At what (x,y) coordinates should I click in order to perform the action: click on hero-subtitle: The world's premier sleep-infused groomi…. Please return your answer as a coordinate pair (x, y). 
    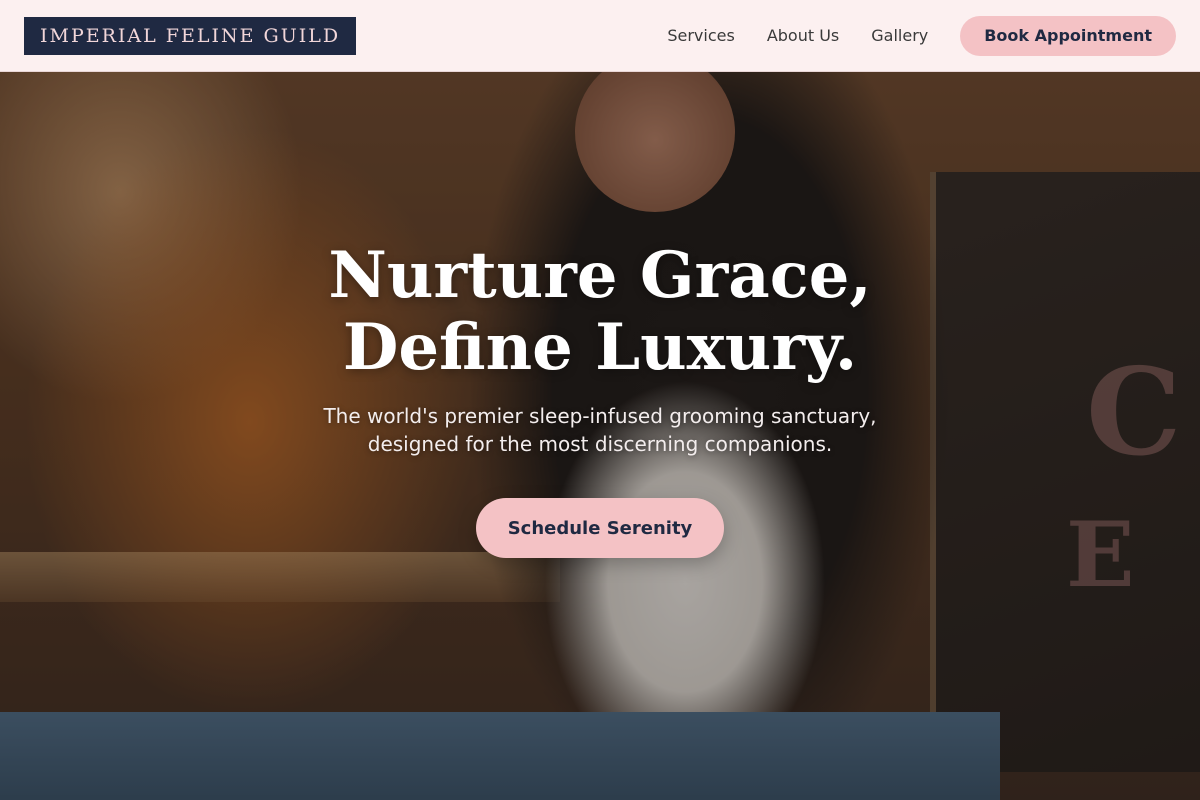
    Looking at the image, I should click on (600, 430).